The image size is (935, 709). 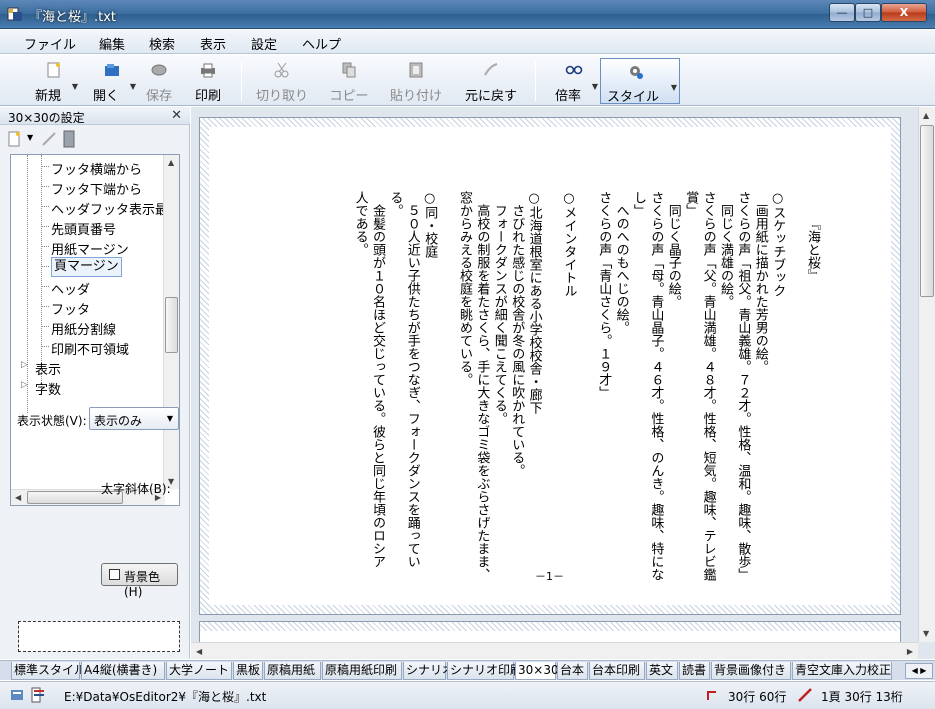 What do you see at coordinates (572, 671) in the screenshot?
I see `style-tab: 台本` at bounding box center [572, 671].